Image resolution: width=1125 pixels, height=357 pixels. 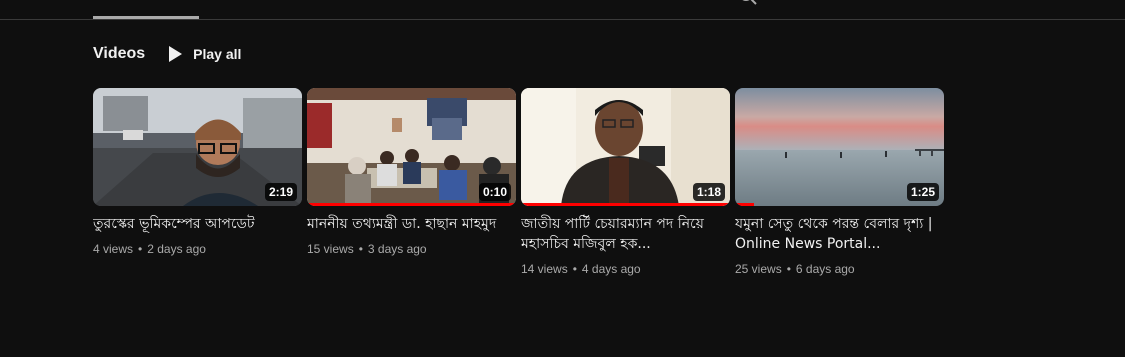 What do you see at coordinates (611, 269) in the screenshot?
I see `upload-age: 4 days ago` at bounding box center [611, 269].